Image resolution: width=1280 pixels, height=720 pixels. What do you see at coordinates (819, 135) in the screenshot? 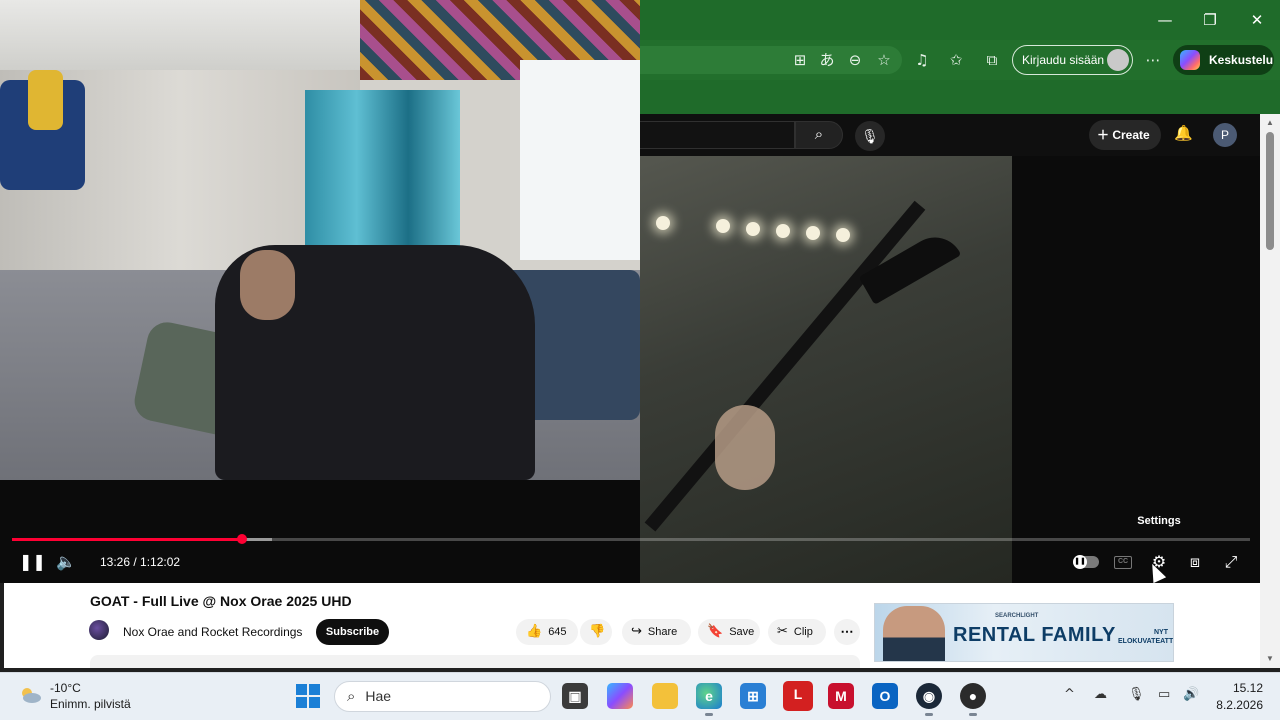
I see `youtube-search-button: ⌕` at bounding box center [819, 135].